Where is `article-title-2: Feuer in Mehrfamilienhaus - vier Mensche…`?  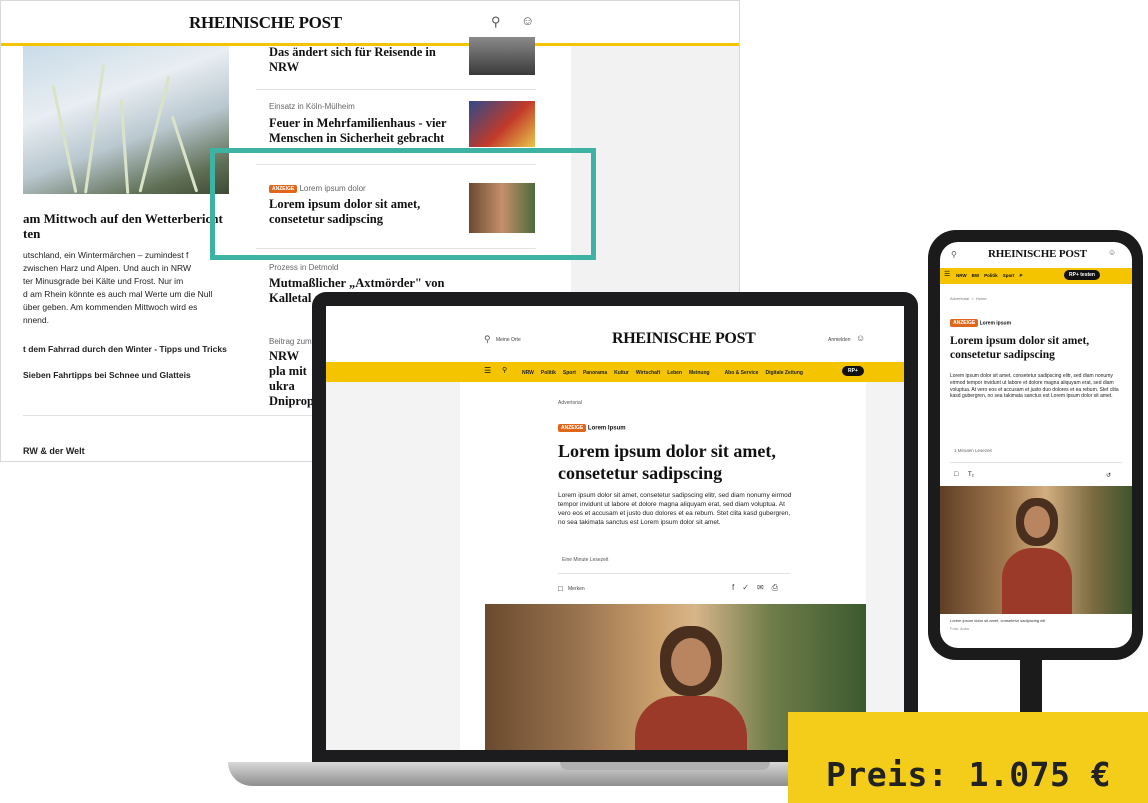 article-title-2: Feuer in Mehrfamilienhaus - vier Mensche… is located at coordinates (364, 131).